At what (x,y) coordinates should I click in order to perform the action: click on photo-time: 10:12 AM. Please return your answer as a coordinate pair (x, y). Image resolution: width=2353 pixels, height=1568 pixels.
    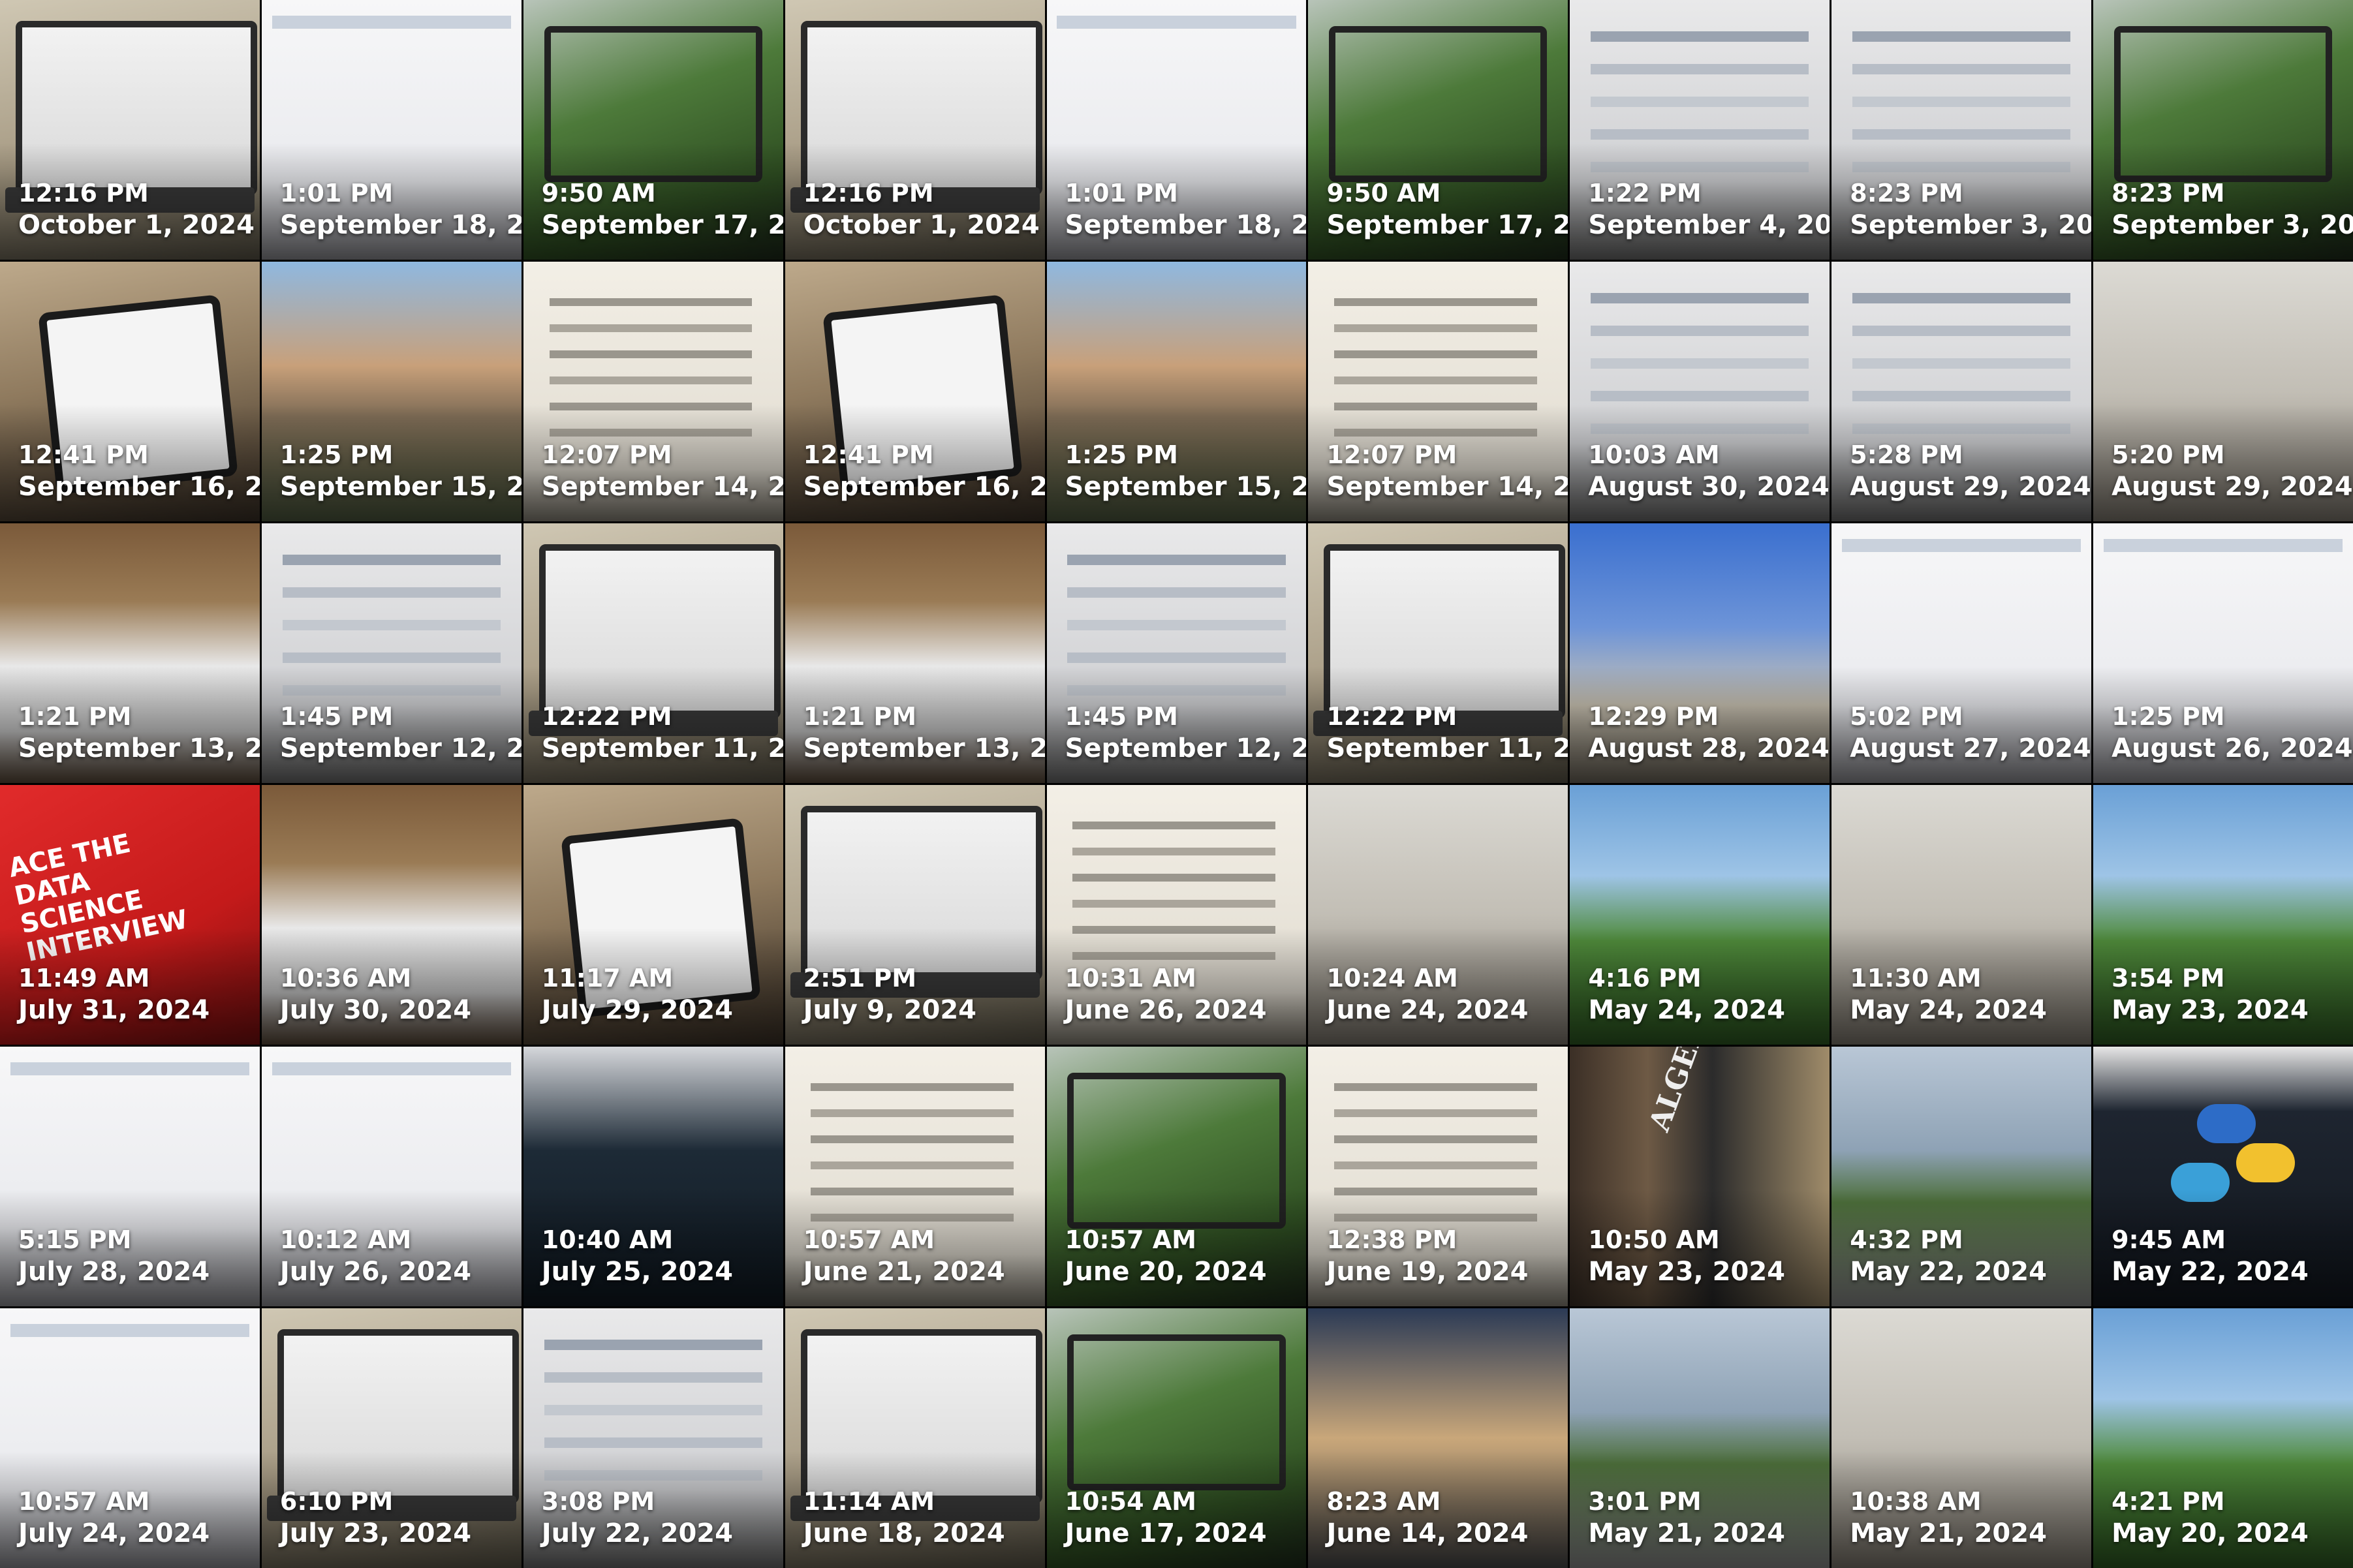
    Looking at the image, I should click on (345, 1239).